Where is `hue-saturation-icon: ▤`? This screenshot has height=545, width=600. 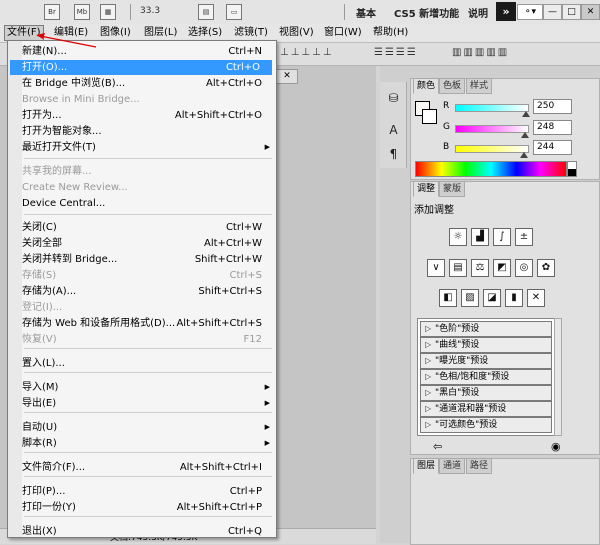
hue-saturation-icon: ▤ is located at coordinates (458, 268).